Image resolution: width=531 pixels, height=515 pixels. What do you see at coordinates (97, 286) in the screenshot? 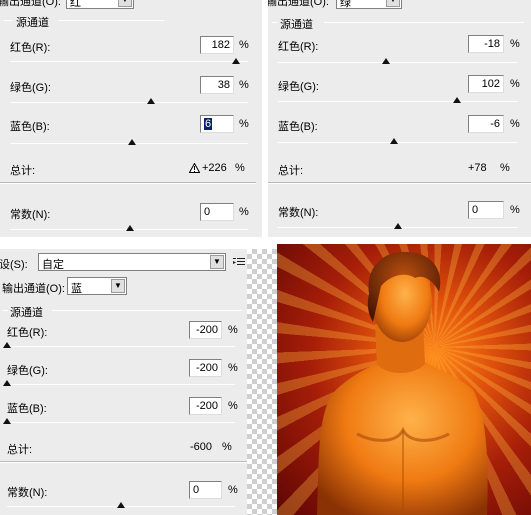
I see `output-channel-select: 蓝 ▼` at bounding box center [97, 286].